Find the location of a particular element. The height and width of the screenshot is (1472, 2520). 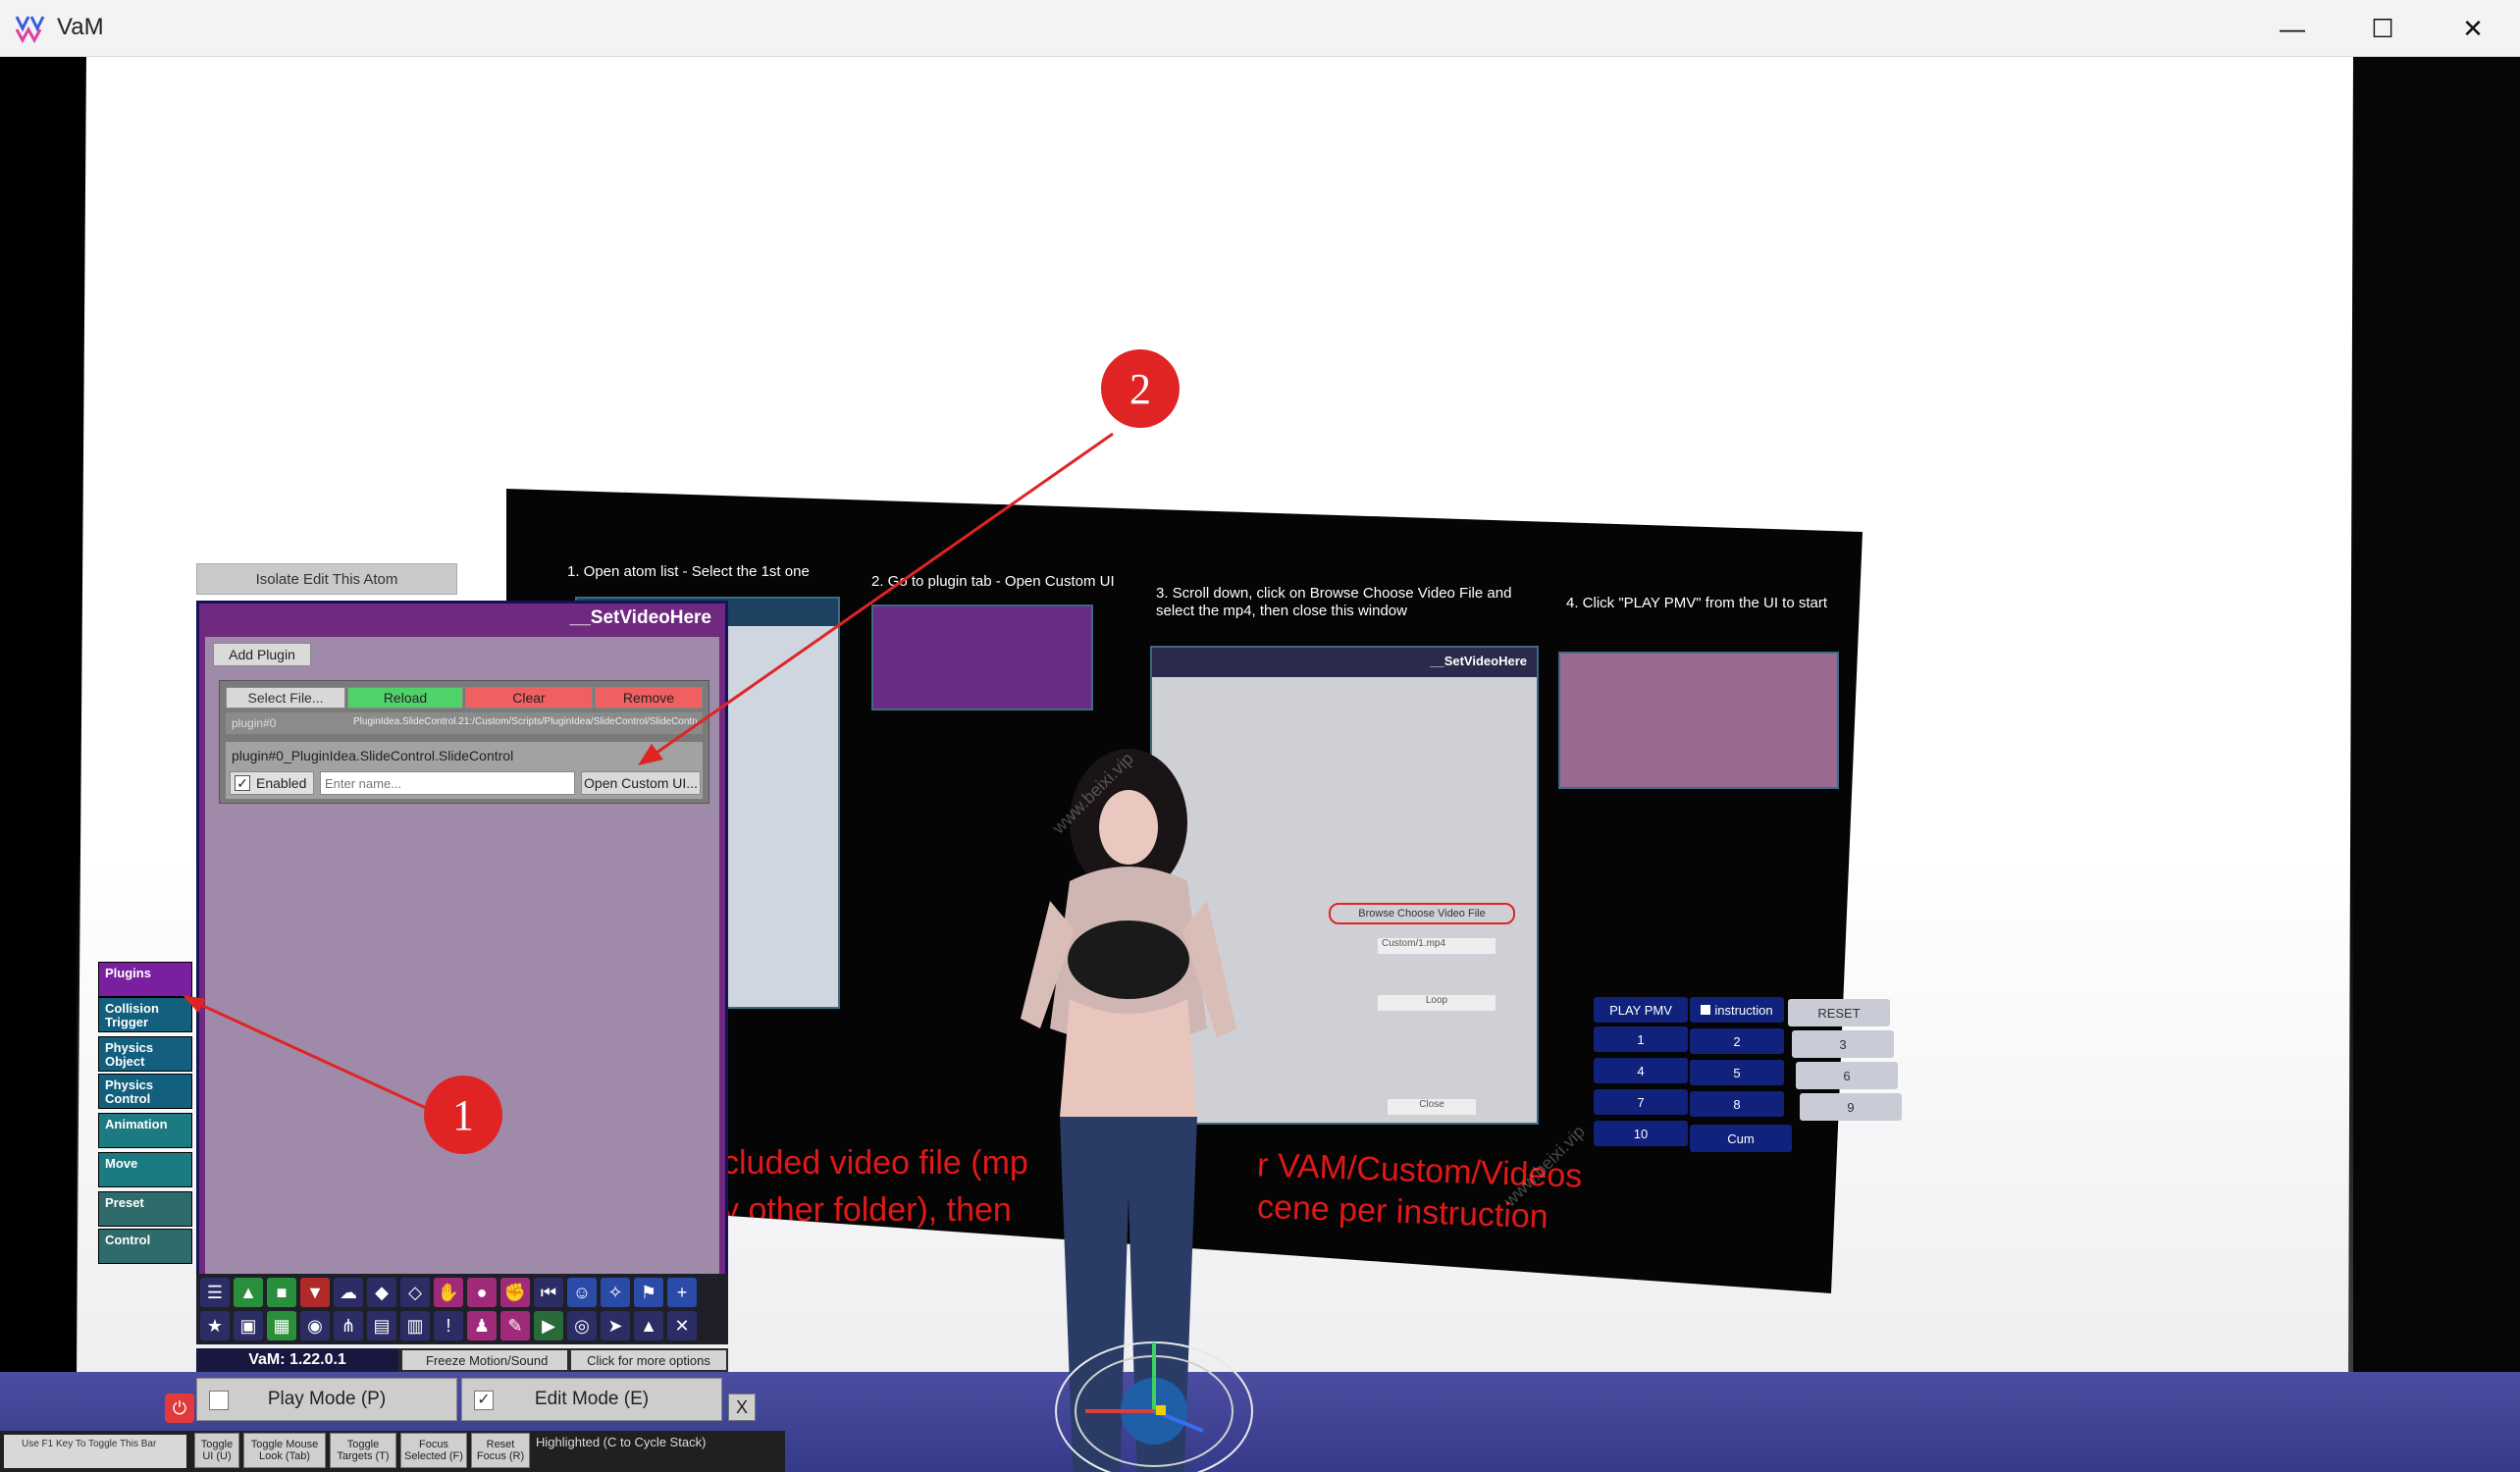

pmv-number-8: 8 is located at coordinates (1737, 1104).